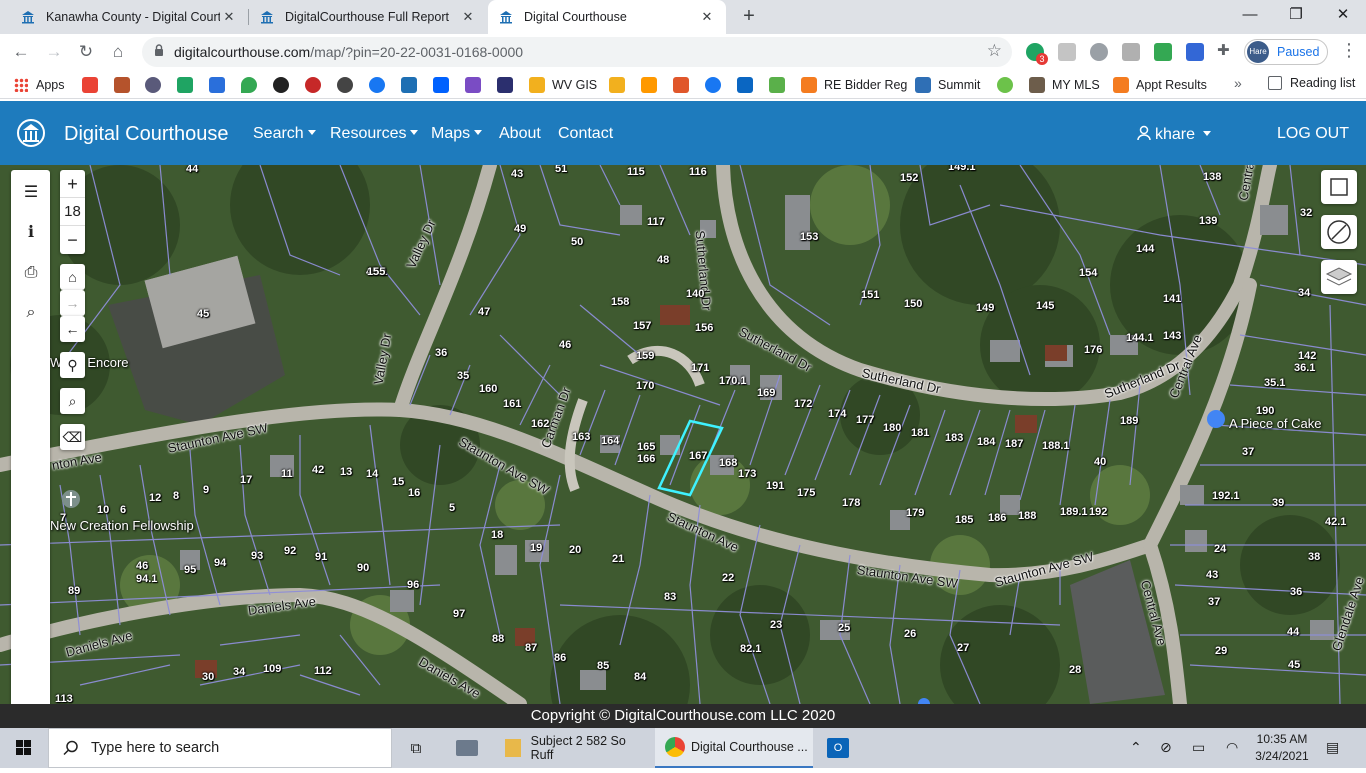 This screenshot has width=1366, height=773. Describe the element at coordinates (695, 294) in the screenshot. I see `parcel-label: 140` at that location.